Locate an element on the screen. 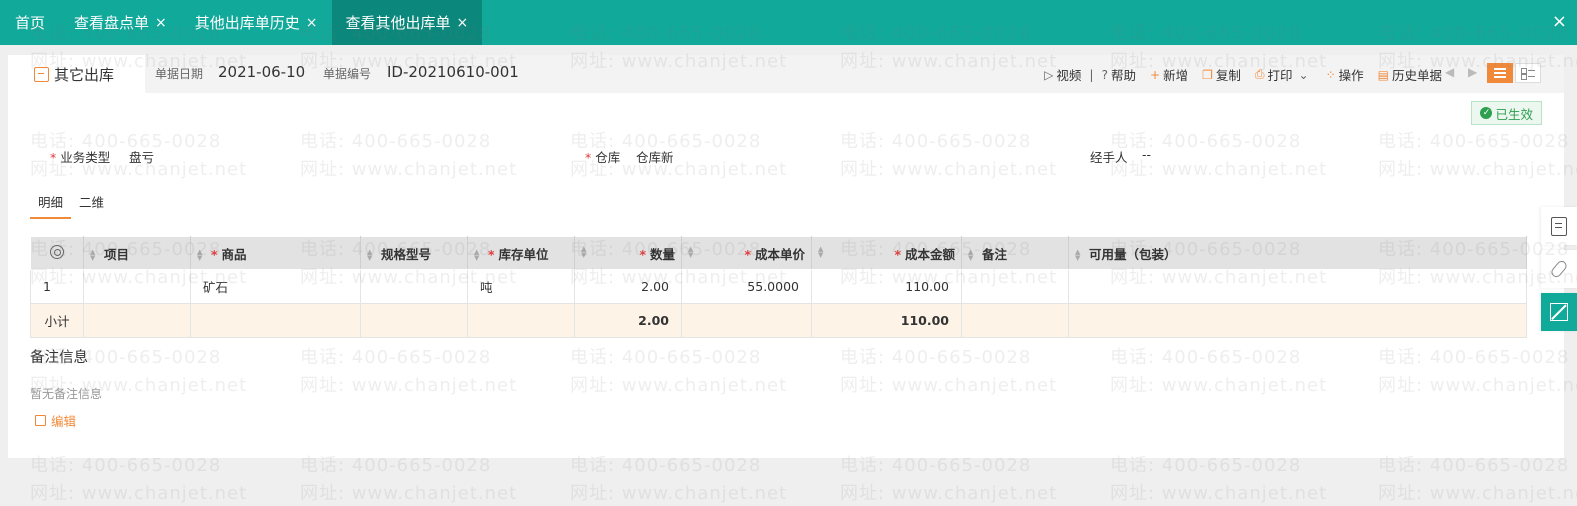 The height and width of the screenshot is (506, 1577). history-icon: ▤ is located at coordinates (1383, 74).